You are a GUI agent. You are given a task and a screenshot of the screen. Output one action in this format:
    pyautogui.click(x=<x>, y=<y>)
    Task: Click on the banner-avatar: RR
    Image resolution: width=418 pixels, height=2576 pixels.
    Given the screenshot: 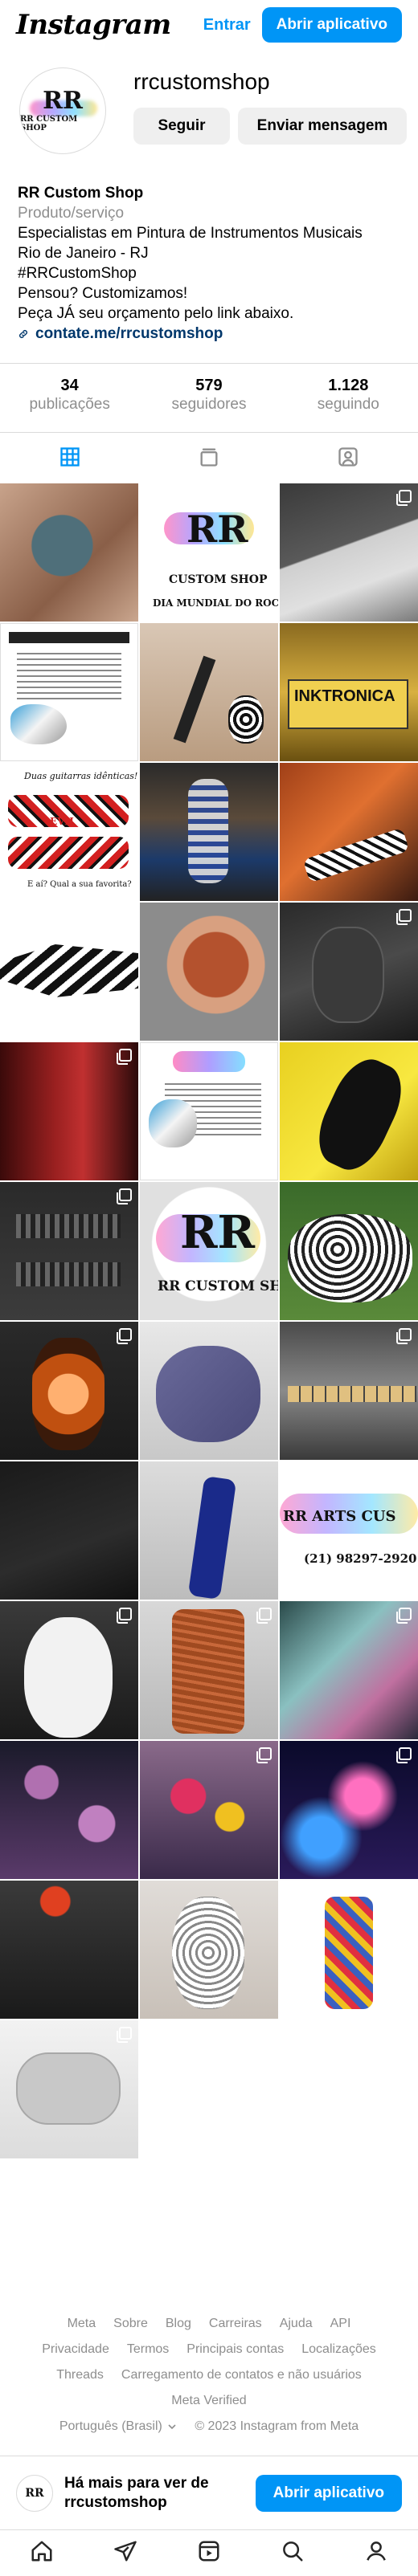 What is the action you would take?
    pyautogui.click(x=35, y=2493)
    